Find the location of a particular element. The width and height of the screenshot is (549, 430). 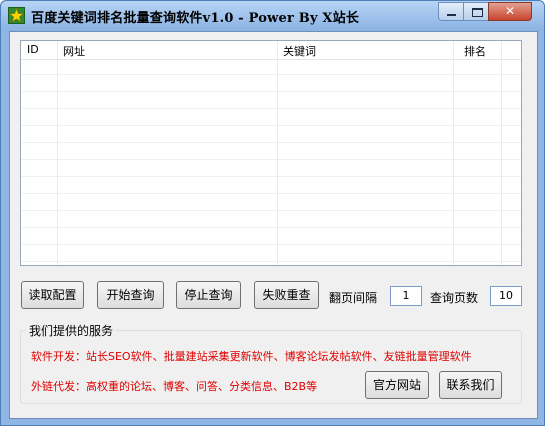

contact-us-button: 联系我们 is located at coordinates (470, 385).